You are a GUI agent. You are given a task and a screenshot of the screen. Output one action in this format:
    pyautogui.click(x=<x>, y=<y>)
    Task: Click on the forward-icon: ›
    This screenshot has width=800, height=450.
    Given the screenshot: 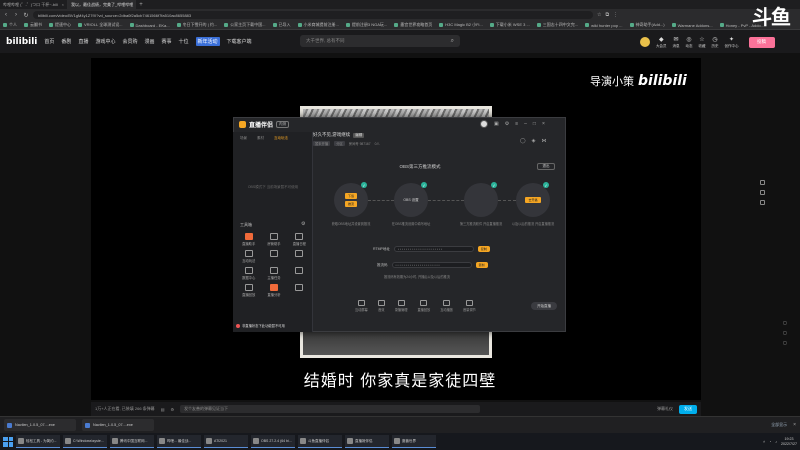 What is the action you would take?
    pyautogui.click(x=16, y=15)
    